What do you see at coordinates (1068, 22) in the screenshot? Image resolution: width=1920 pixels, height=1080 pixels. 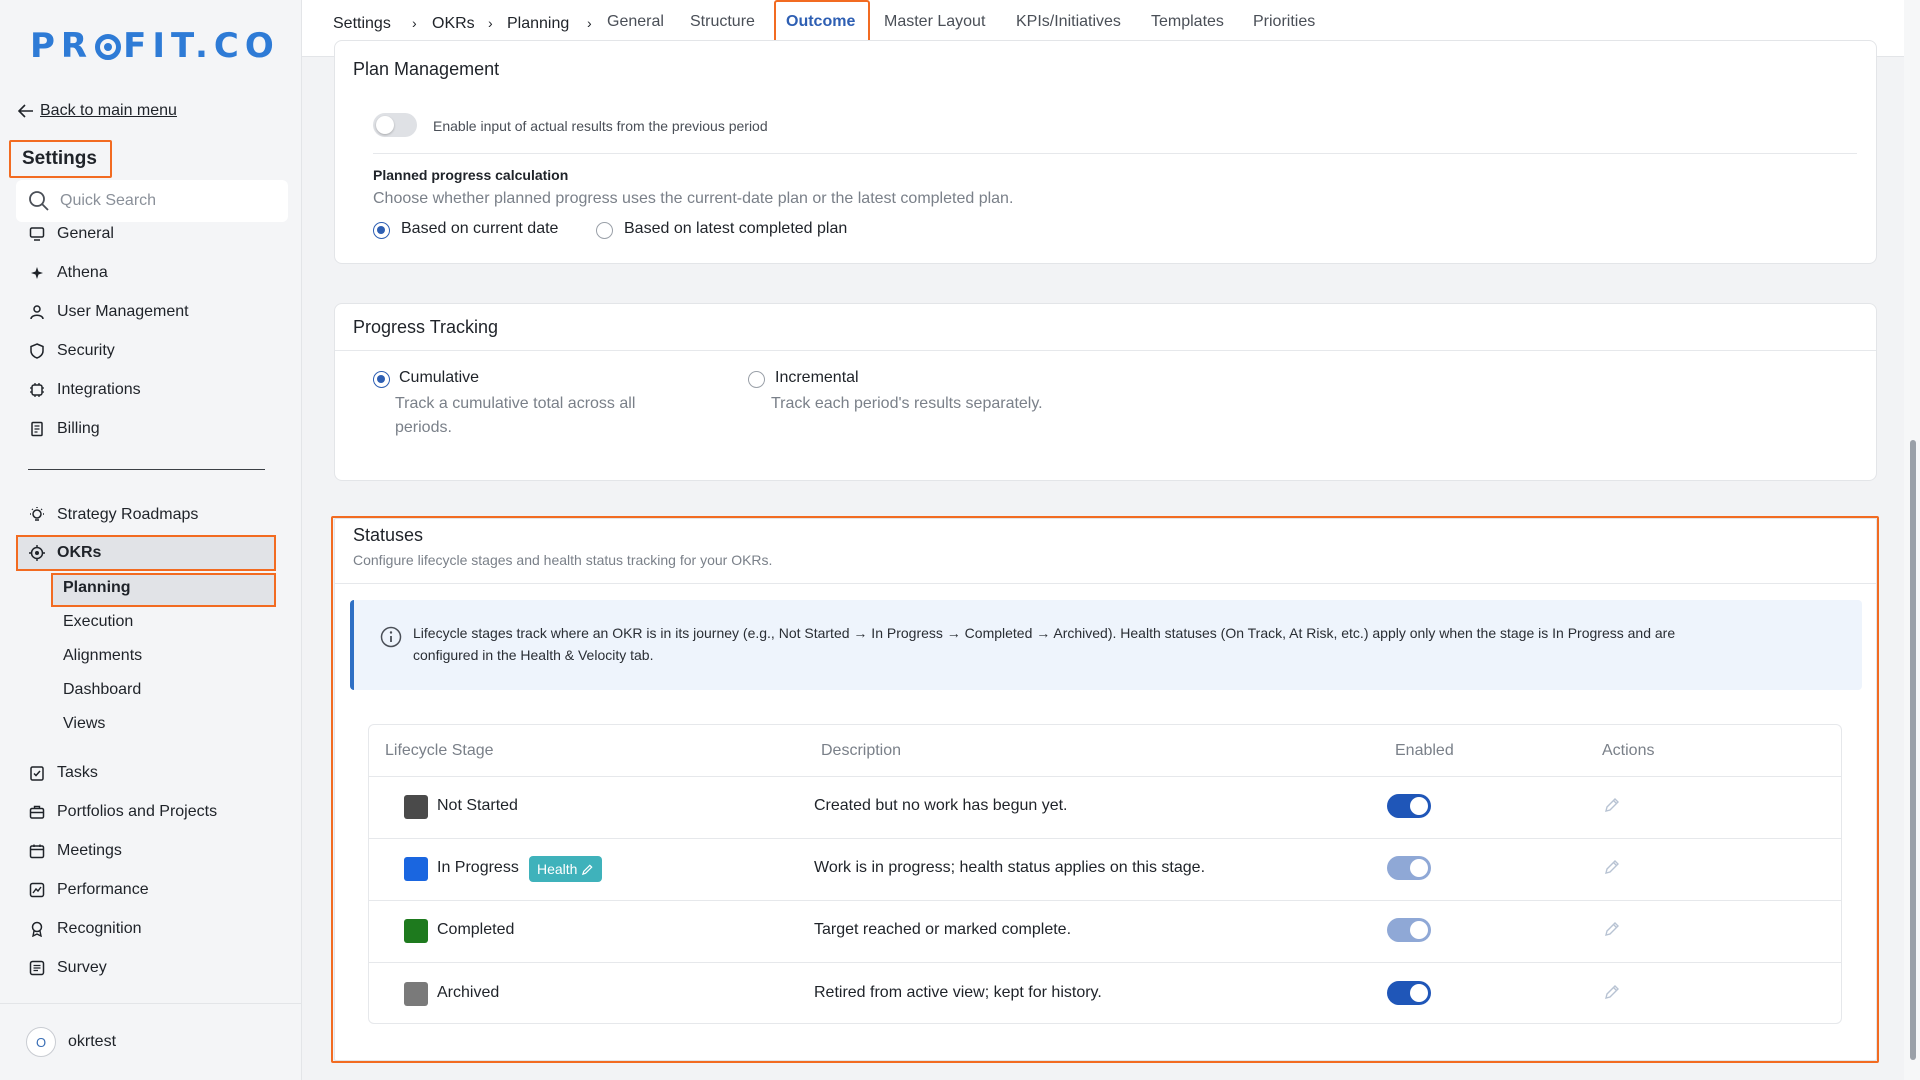 I see `tab-kpis-initiatives: KPIs/Initiatives` at bounding box center [1068, 22].